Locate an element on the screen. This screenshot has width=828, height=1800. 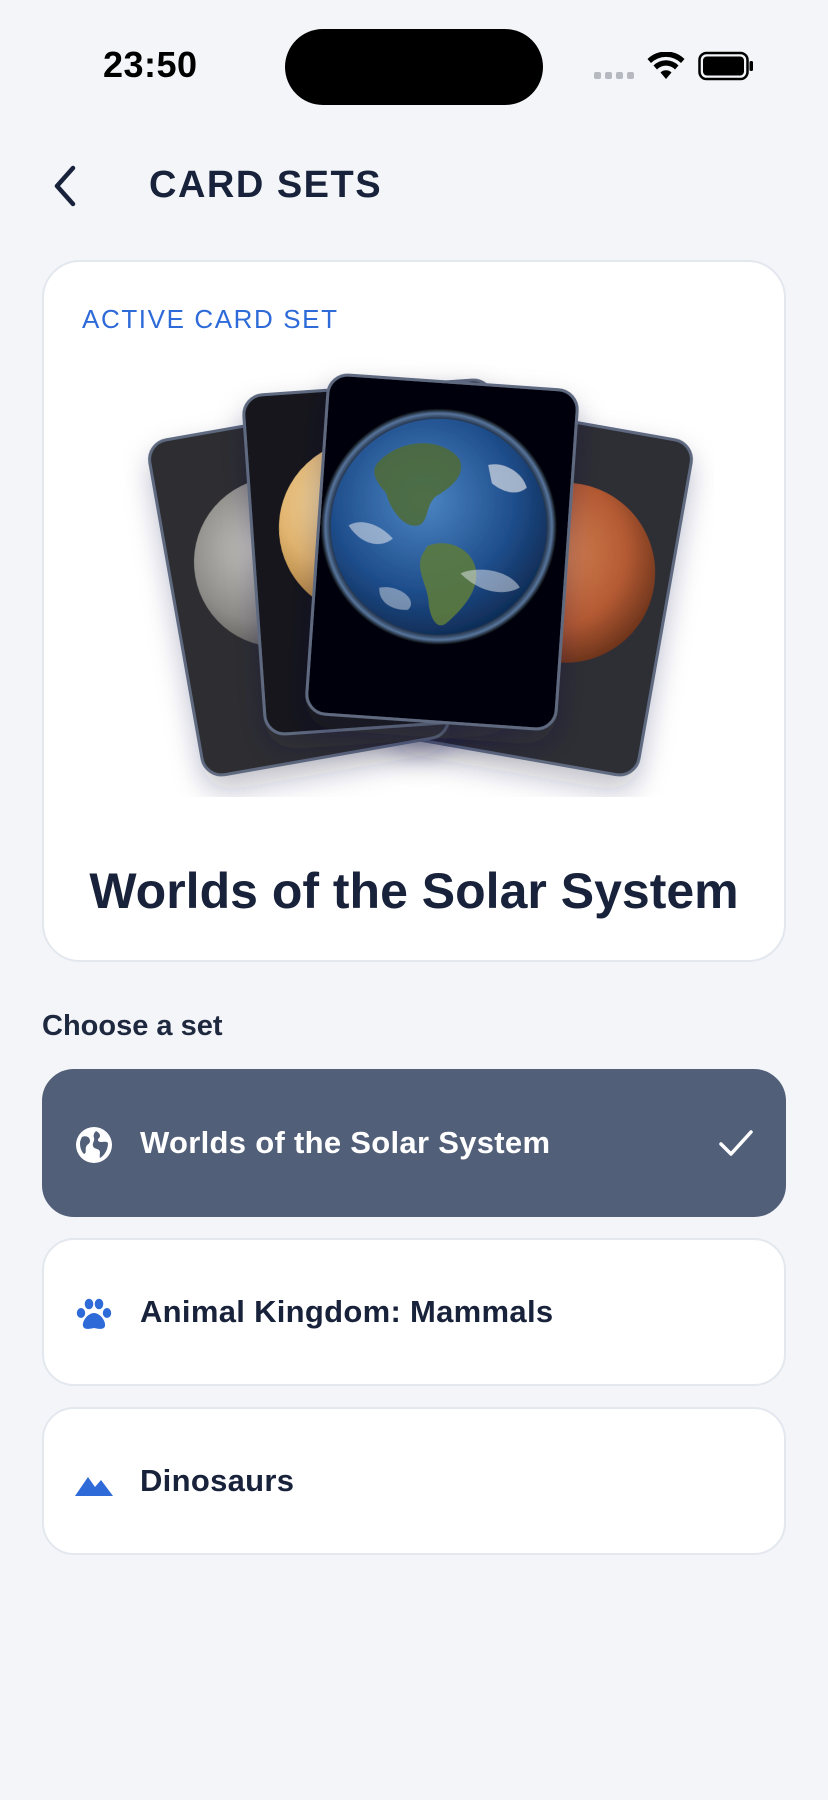
active-card-set-label: ACTIVE CARD SET is located at coordinates (210, 319).